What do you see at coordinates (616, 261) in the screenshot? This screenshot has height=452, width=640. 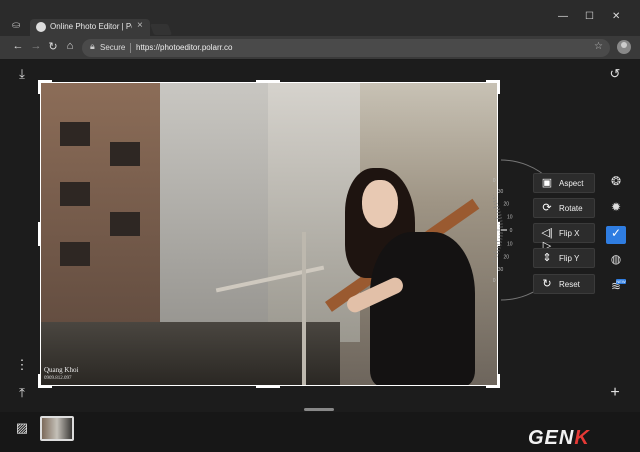 I see `drop-icon: ◍` at bounding box center [616, 261].